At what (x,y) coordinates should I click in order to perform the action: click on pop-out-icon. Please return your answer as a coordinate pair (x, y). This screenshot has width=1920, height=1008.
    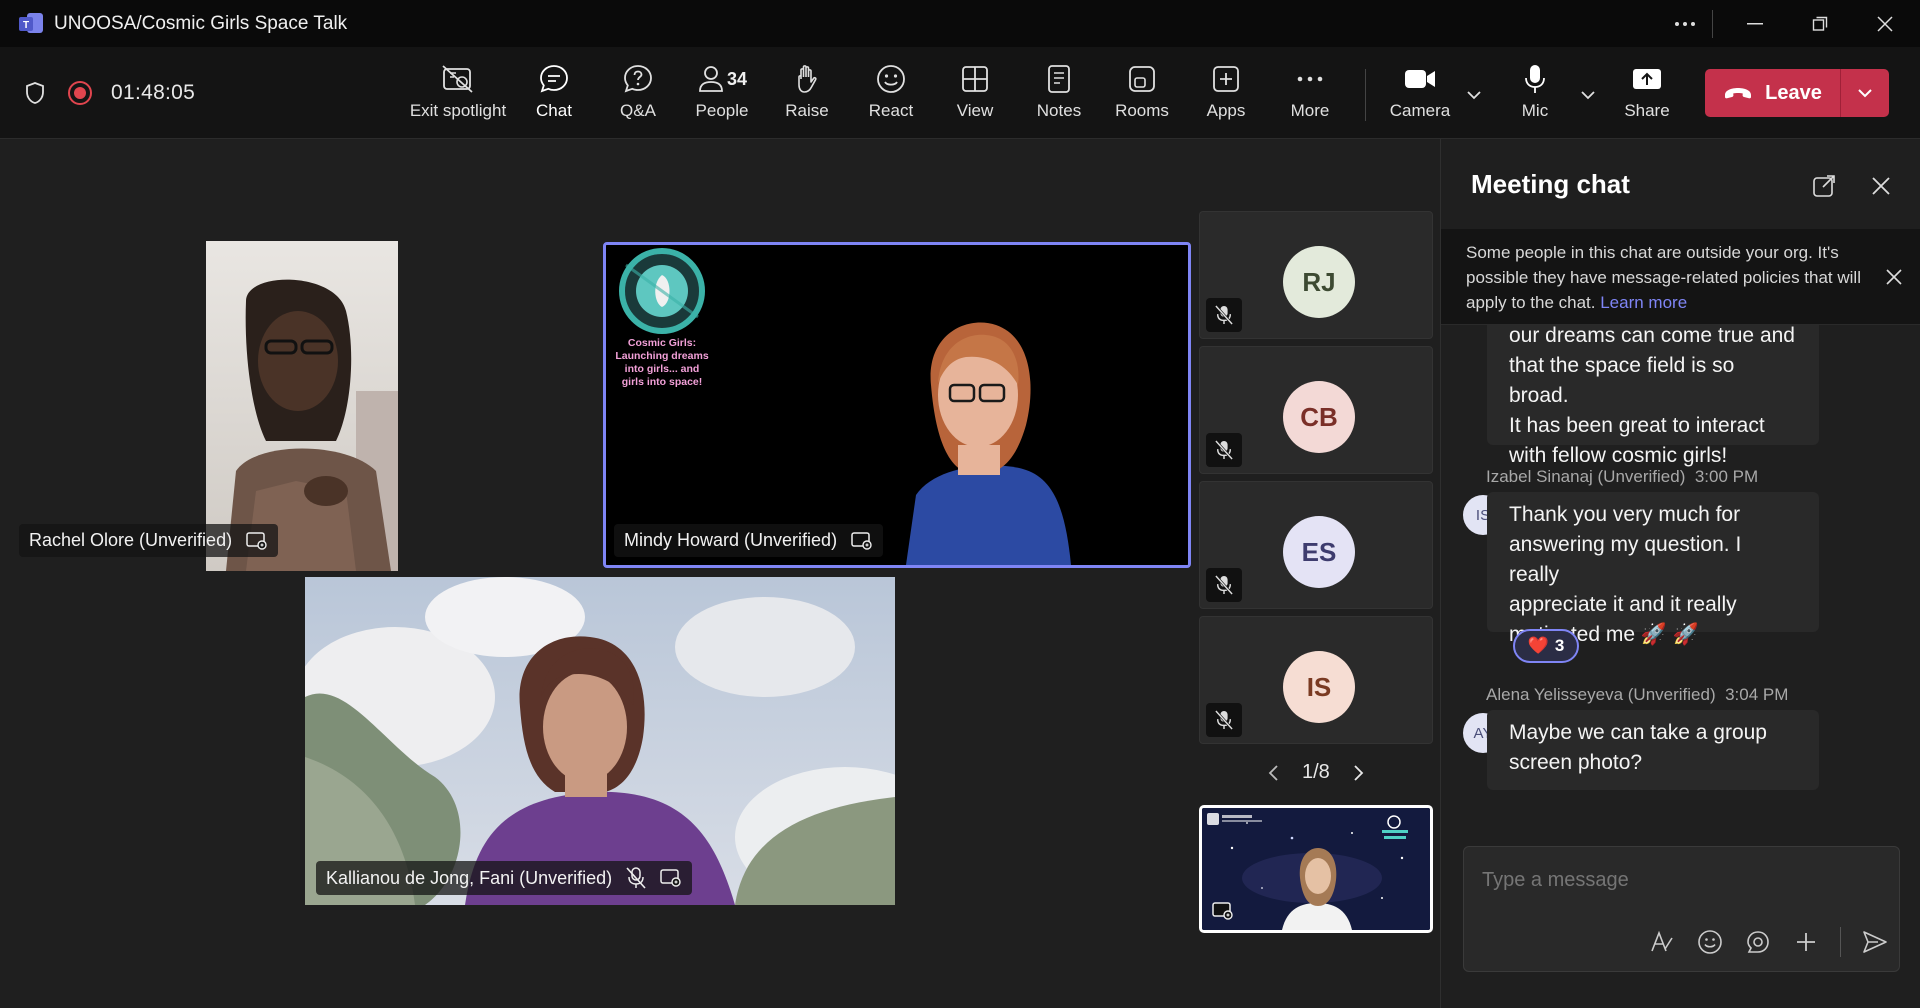
    Looking at the image, I should click on (1824, 186).